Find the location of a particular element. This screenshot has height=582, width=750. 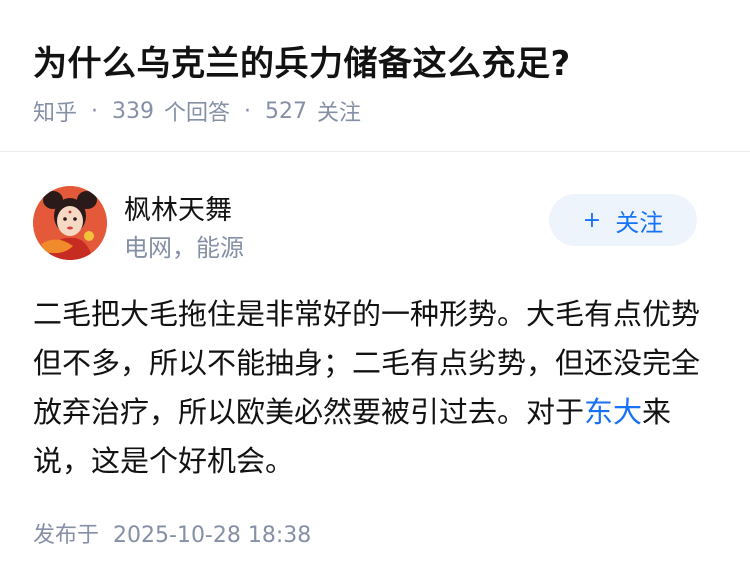

author-tagline: 电网，能源 is located at coordinates (184, 248).